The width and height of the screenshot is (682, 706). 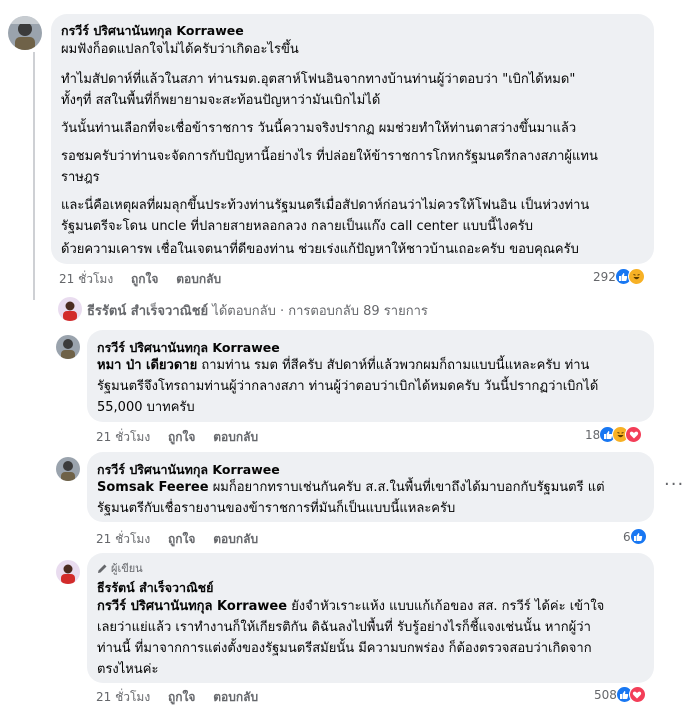 I want to click on reply-text: 55,000 บาทครับ, so click(x=146, y=407).